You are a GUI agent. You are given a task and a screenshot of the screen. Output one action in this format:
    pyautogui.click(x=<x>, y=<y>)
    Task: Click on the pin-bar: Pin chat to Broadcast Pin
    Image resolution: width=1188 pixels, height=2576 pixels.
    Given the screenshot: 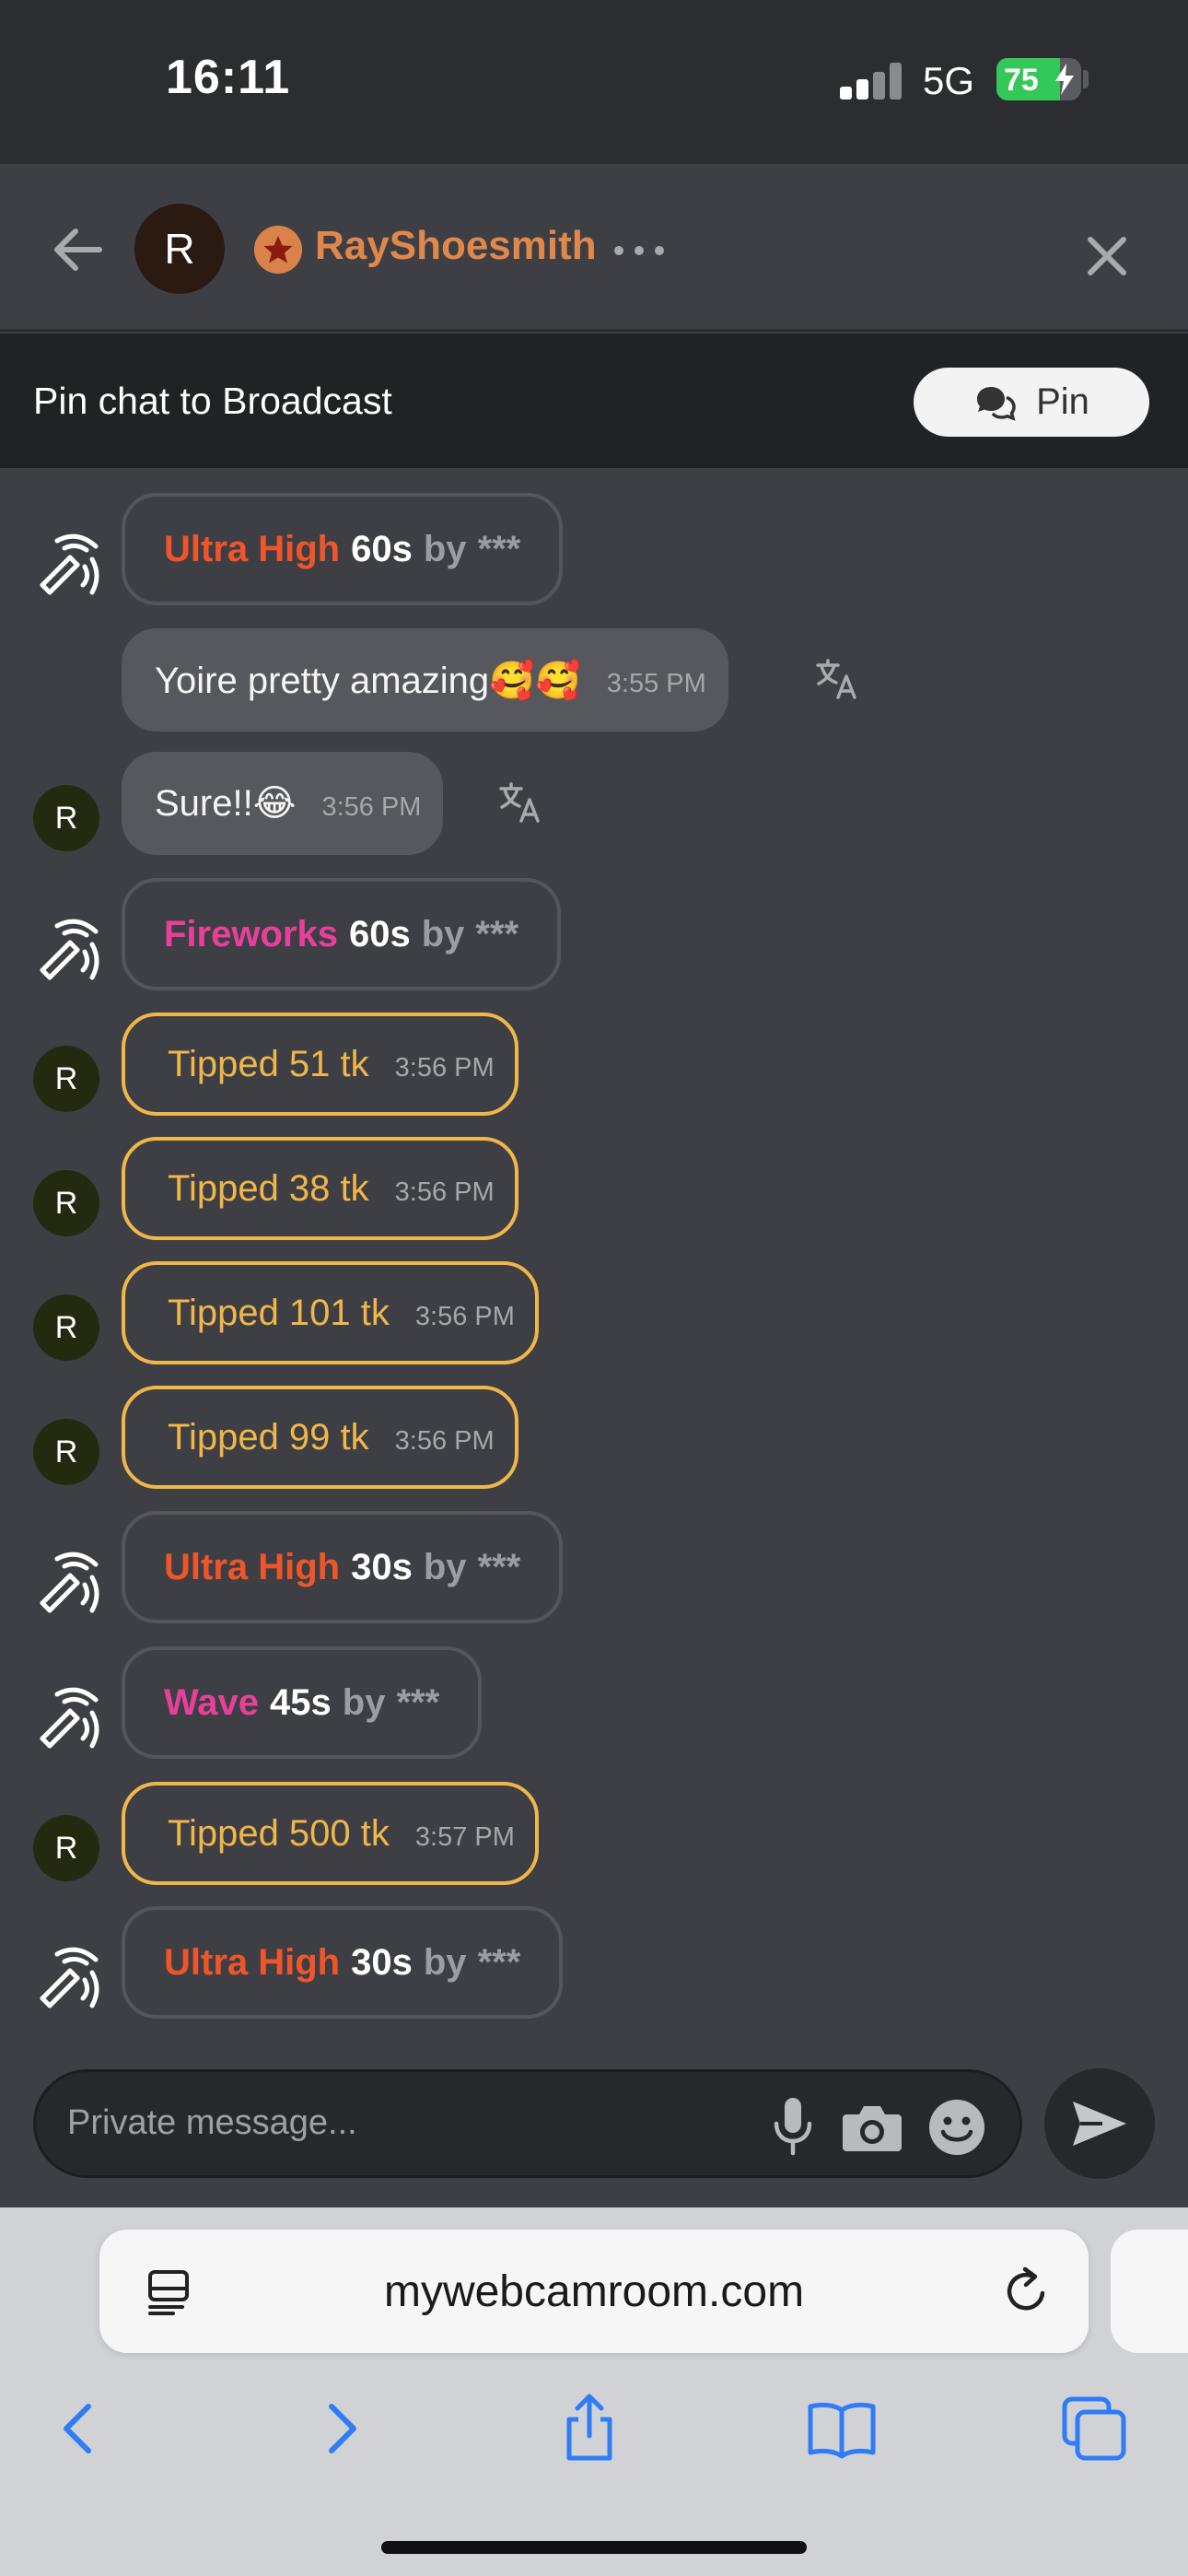 What is the action you would take?
    pyautogui.click(x=594, y=401)
    